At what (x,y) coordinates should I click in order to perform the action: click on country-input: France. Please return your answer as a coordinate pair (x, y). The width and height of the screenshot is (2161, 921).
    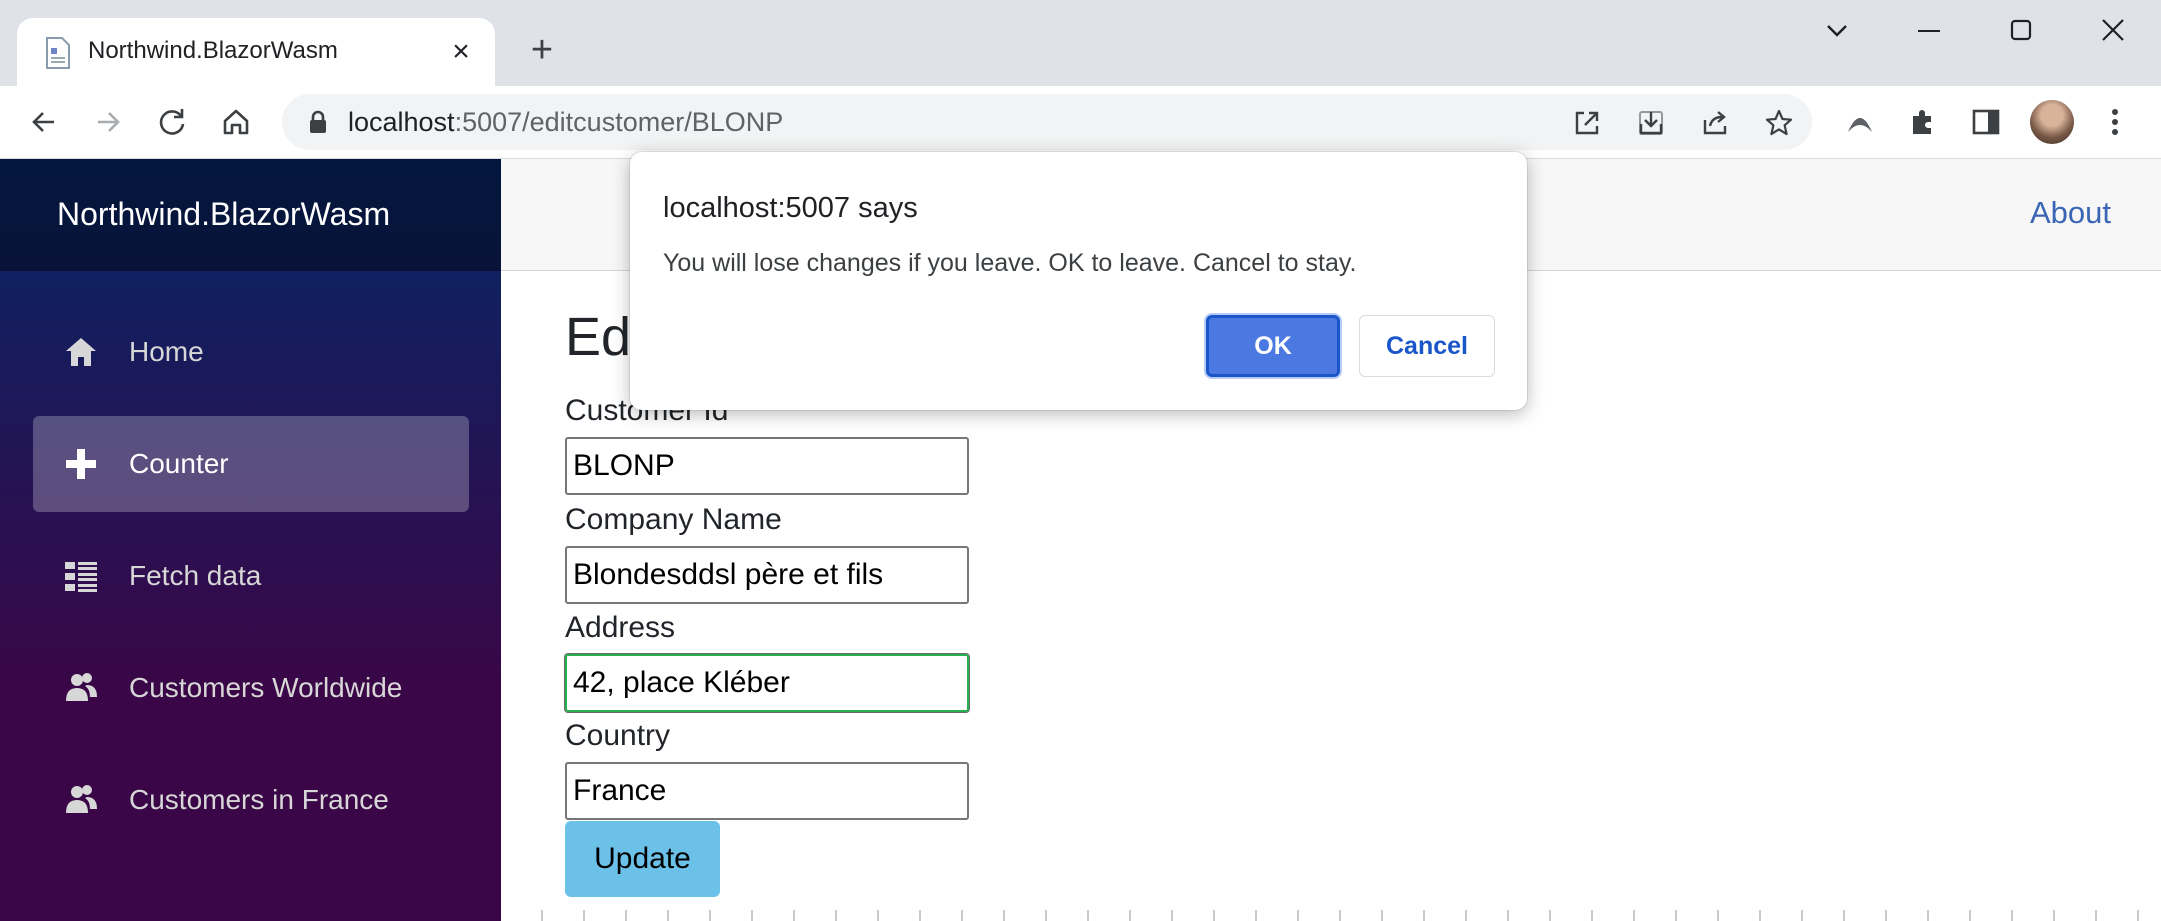
    Looking at the image, I should click on (767, 791).